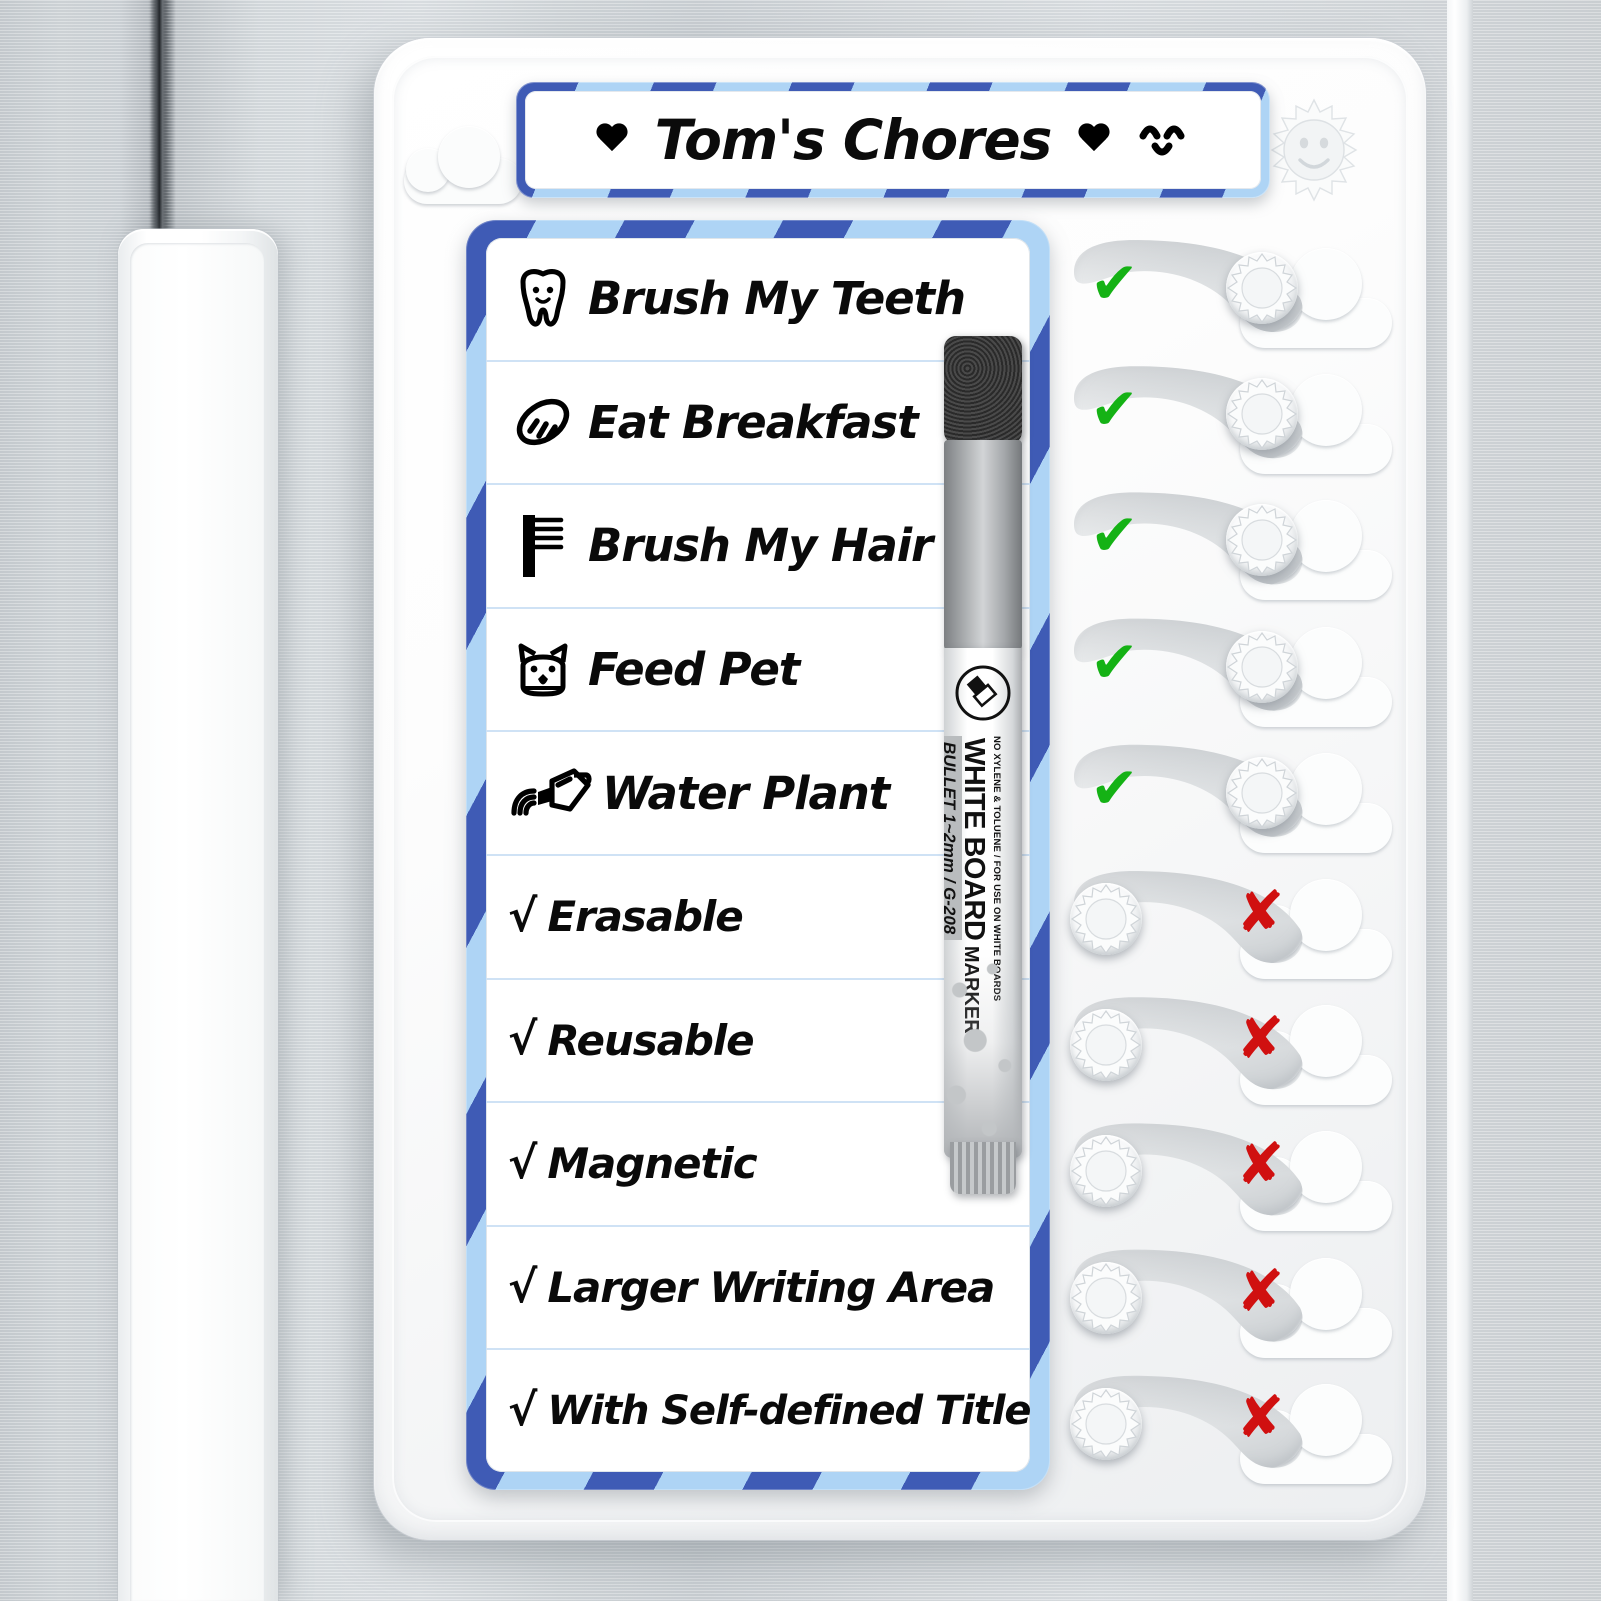 The height and width of the screenshot is (1601, 1601). I want to click on marker-barrel-grey, so click(983, 545).